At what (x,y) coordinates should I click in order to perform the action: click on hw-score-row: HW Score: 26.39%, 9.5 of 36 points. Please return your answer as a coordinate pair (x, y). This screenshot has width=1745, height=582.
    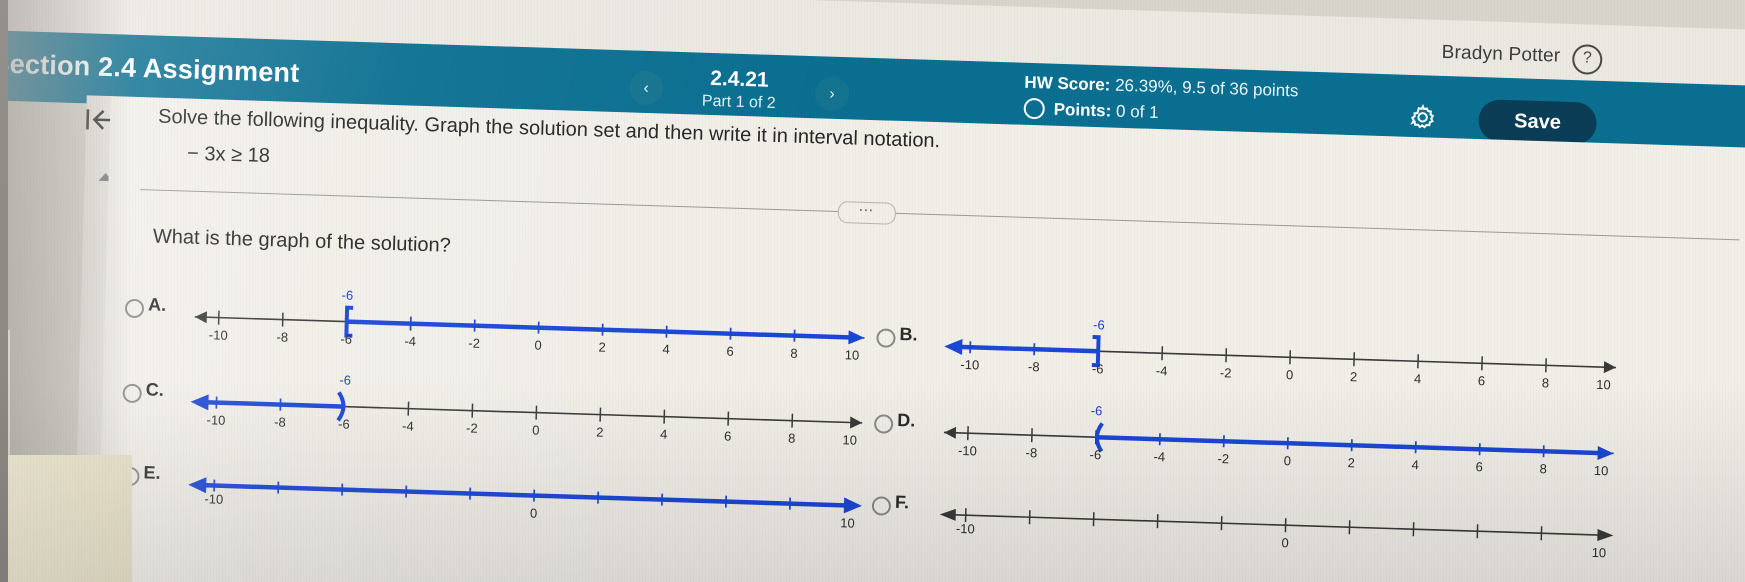
    Looking at the image, I should click on (1161, 87).